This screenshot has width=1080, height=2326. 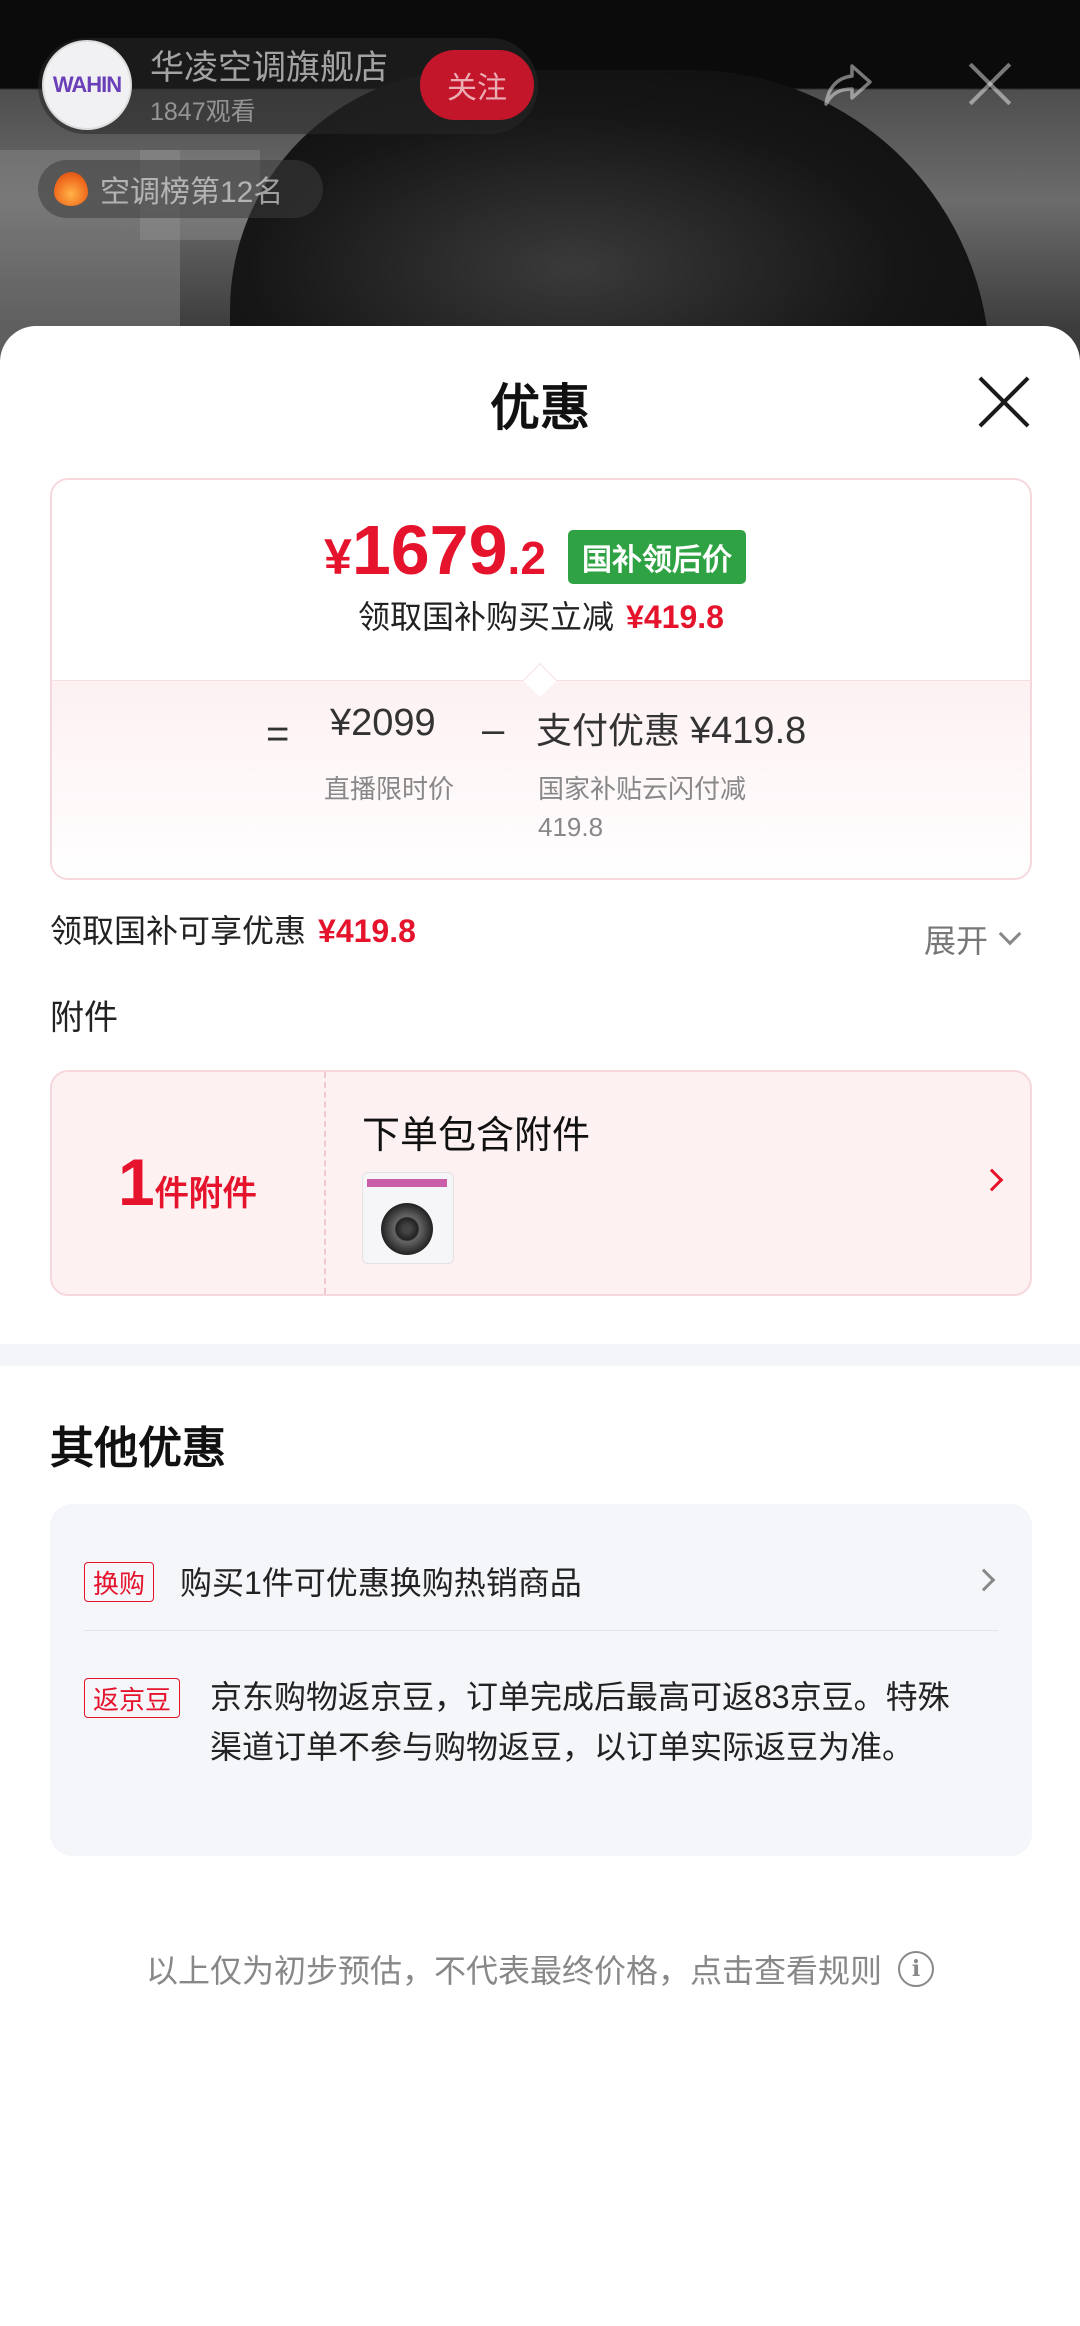 I want to click on accessory-title: 下单包含附件, so click(x=476, y=1136).